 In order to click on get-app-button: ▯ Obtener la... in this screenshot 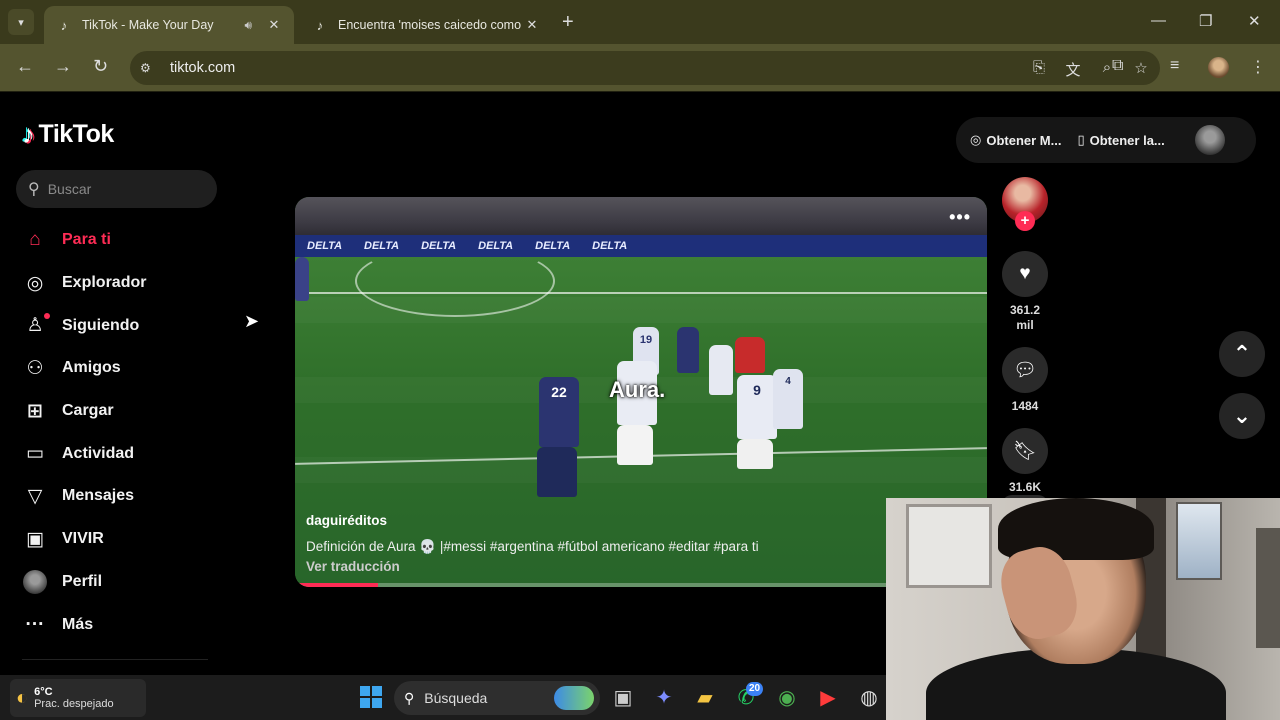, I will do `click(1120, 140)`.